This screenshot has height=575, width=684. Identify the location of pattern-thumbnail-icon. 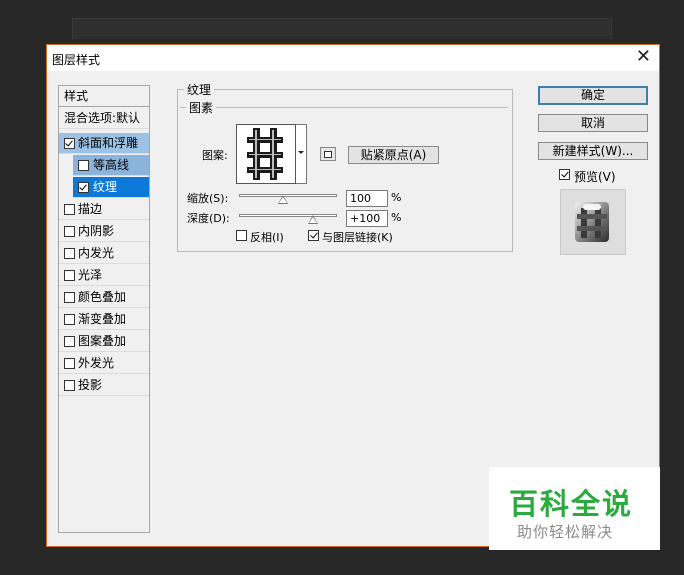
(266, 154).